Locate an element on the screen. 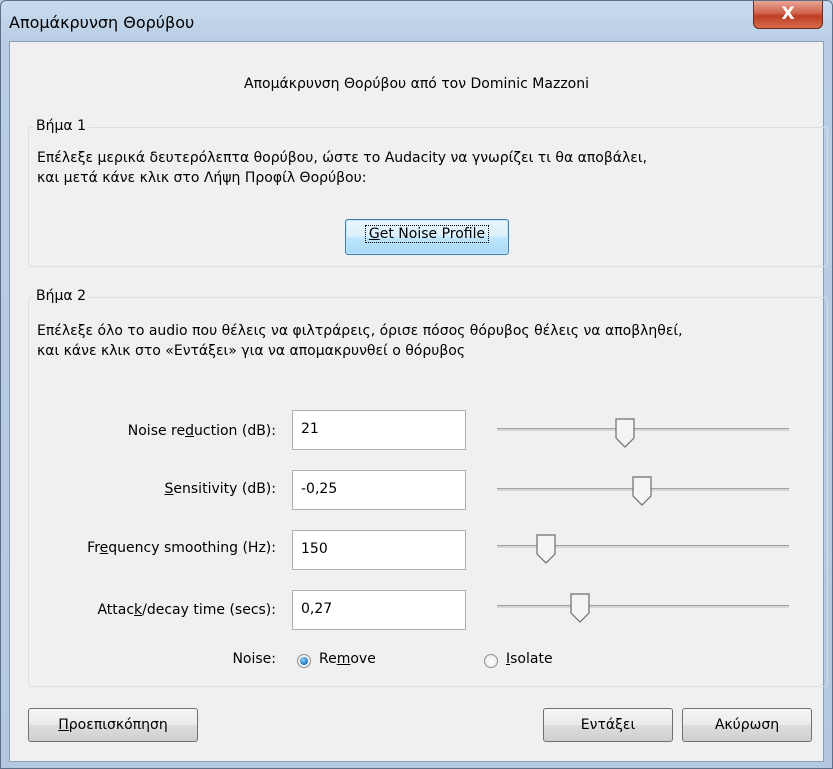 The width and height of the screenshot is (833, 769). attack-decay-slider-thumb is located at coordinates (580, 608).